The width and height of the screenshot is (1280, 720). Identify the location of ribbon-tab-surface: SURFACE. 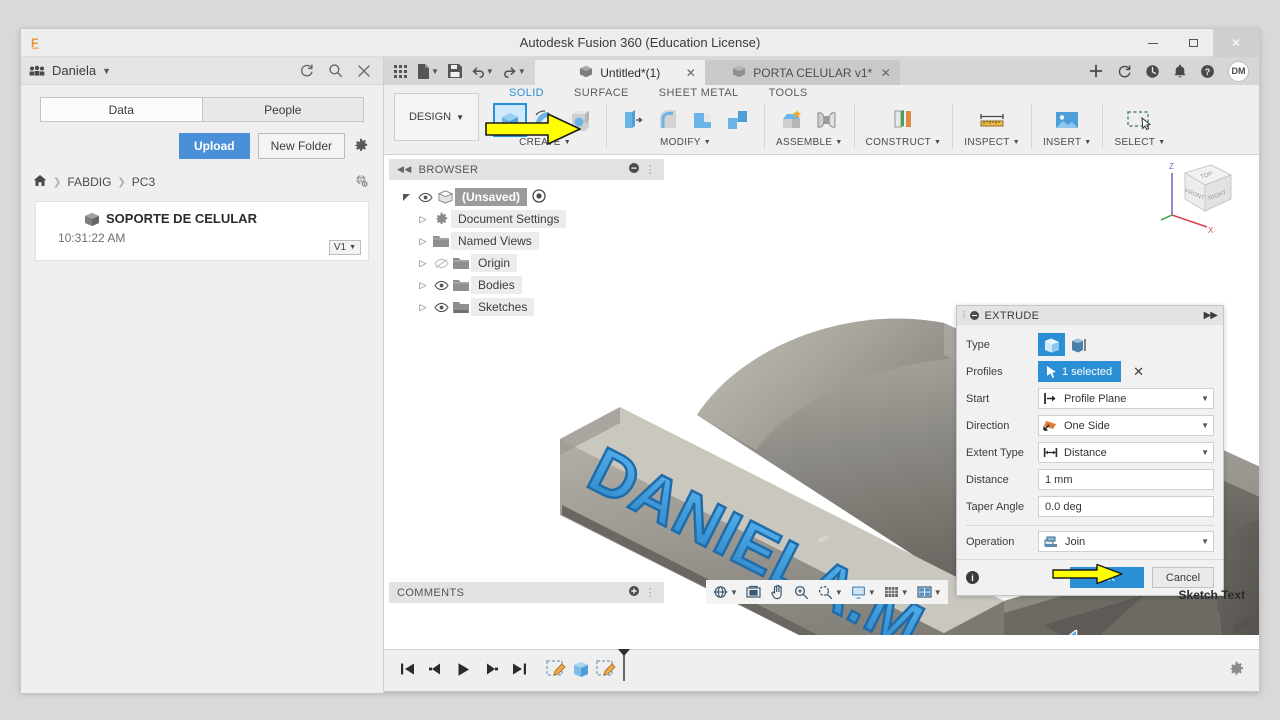
(601, 93).